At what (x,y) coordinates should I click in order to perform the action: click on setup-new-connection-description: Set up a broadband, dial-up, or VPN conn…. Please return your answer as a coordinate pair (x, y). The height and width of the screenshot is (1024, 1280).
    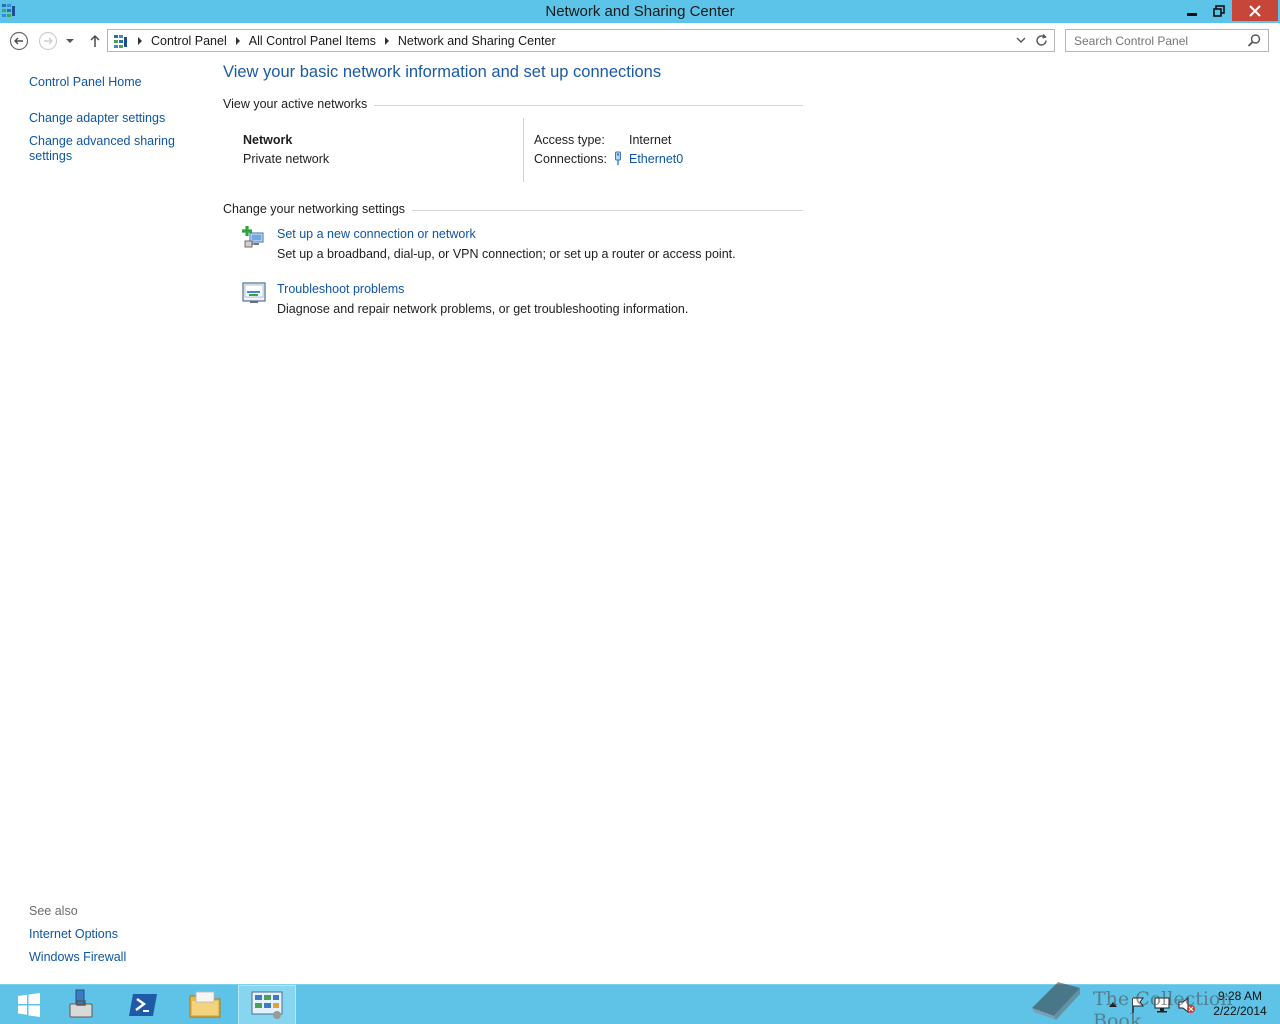
    Looking at the image, I should click on (506, 254).